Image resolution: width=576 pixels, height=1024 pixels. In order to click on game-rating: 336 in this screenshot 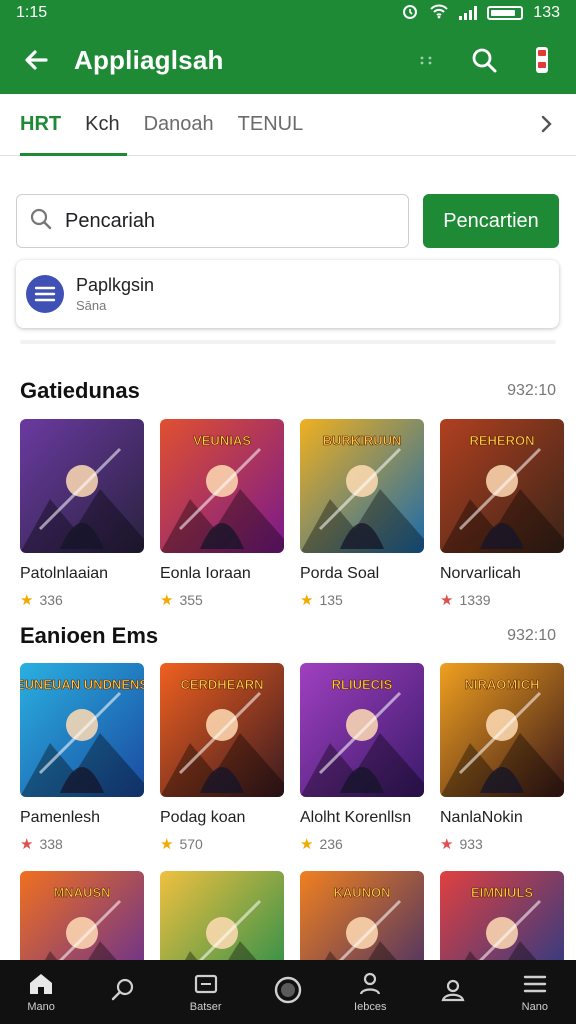, I will do `click(51, 600)`.